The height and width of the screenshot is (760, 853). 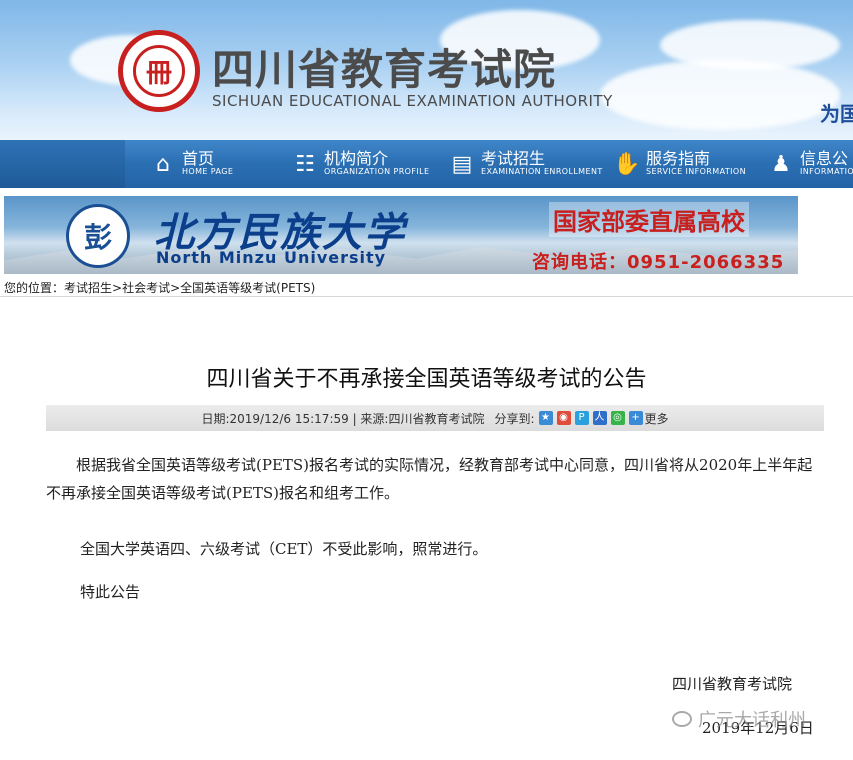 What do you see at coordinates (581, 418) in the screenshot?
I see `share-tencent-icon: P` at bounding box center [581, 418].